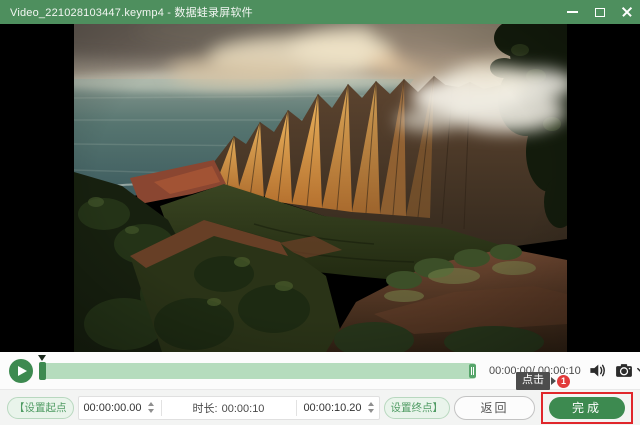 This screenshot has width=640, height=425. Describe the element at coordinates (494, 407) in the screenshot. I see `back-button: 返回` at that location.